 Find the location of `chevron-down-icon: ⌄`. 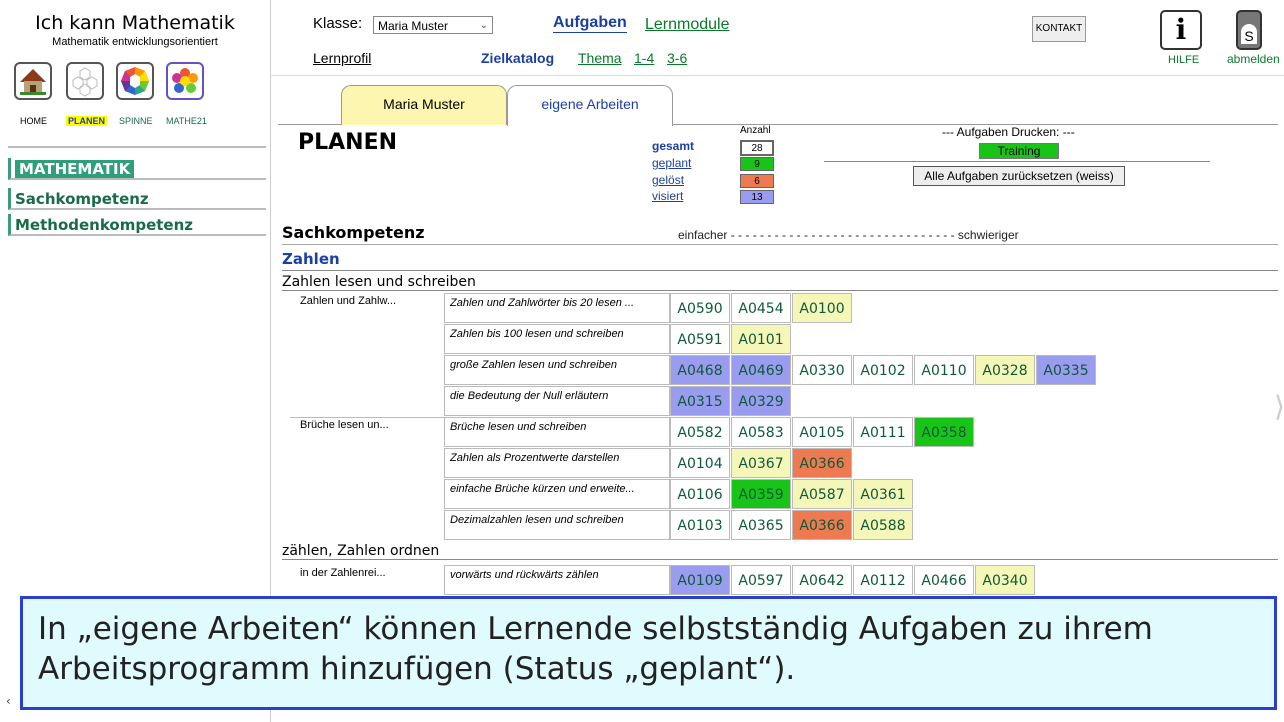

chevron-down-icon: ⌄ is located at coordinates (483, 25).